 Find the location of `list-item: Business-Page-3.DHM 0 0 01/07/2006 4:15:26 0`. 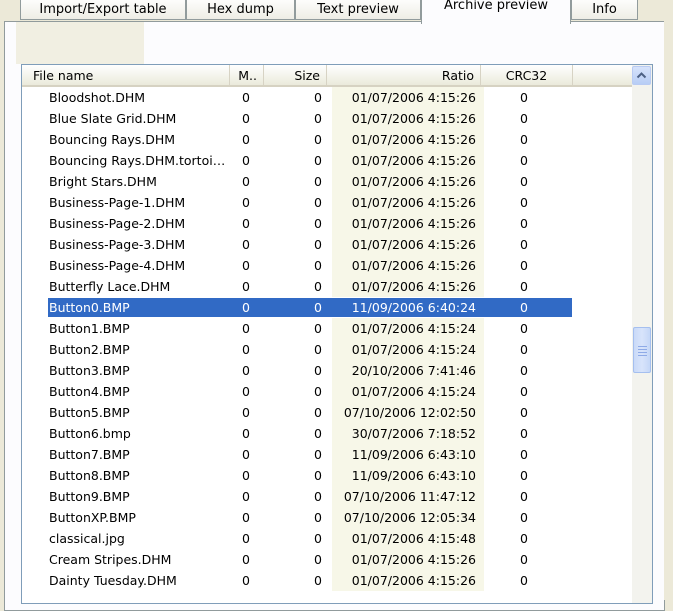

list-item: Business-Page-3.DHM 0 0 01/07/2006 4:15:26 0 is located at coordinates (327, 244).